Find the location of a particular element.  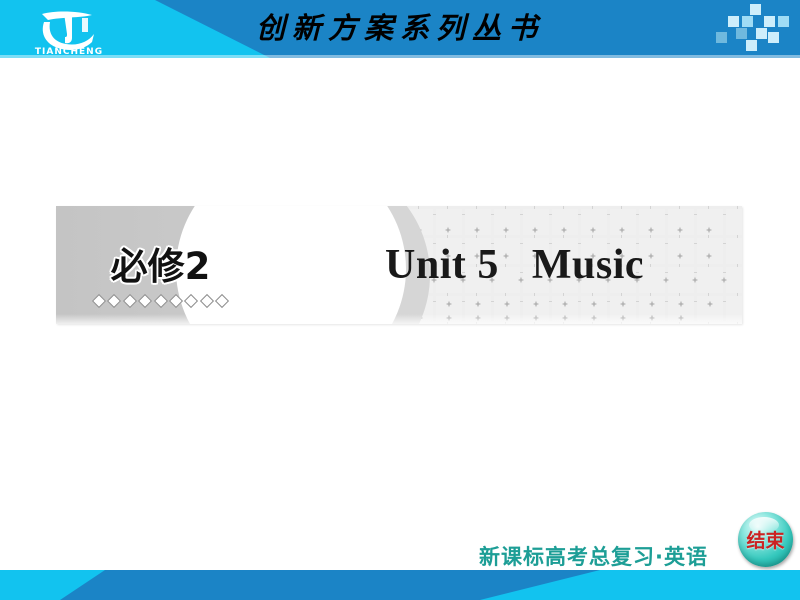

diamond-decoration-row is located at coordinates (160, 301).